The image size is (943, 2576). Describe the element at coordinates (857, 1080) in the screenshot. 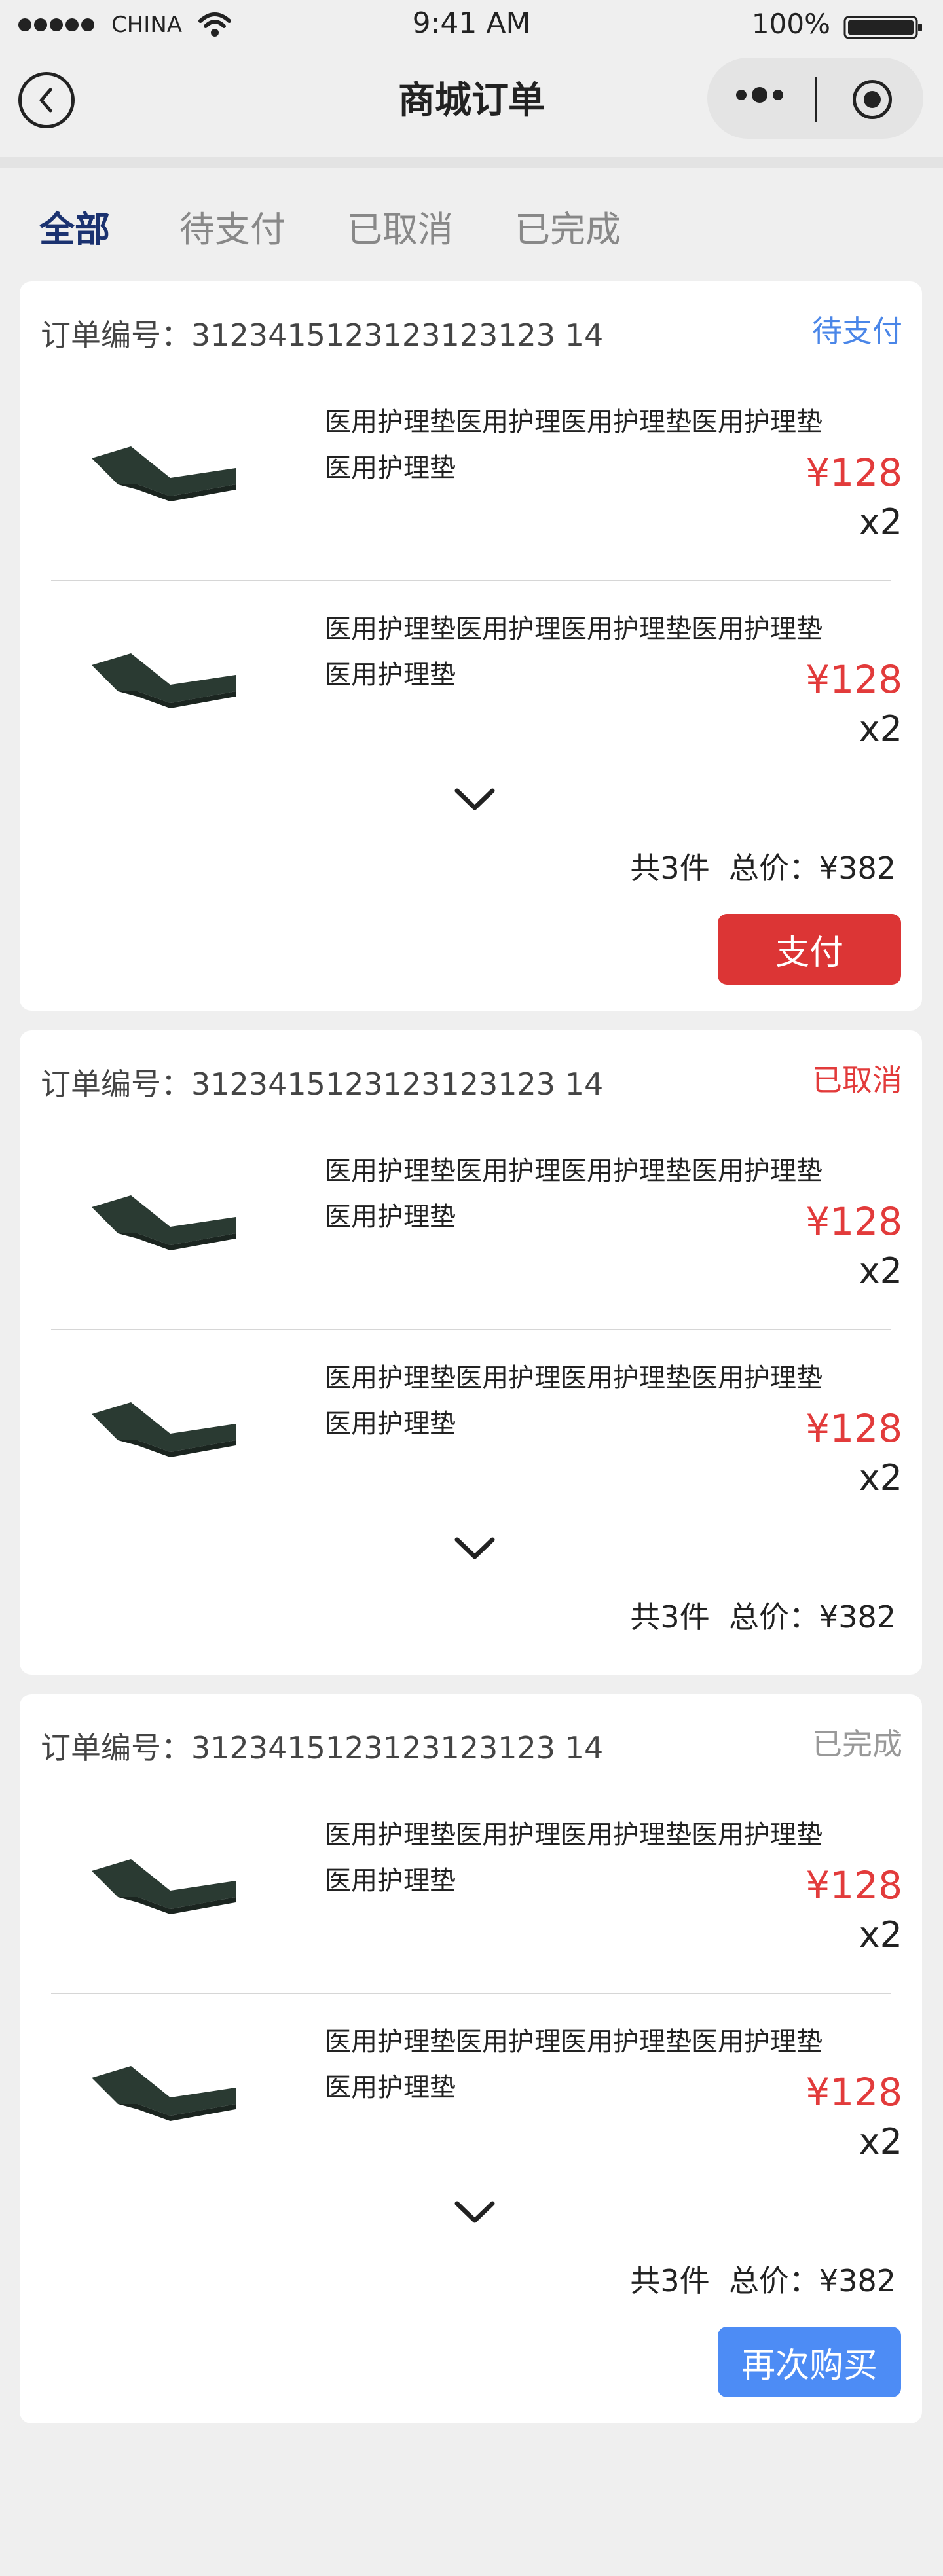

I see `order-status-badge: 已取消` at that location.